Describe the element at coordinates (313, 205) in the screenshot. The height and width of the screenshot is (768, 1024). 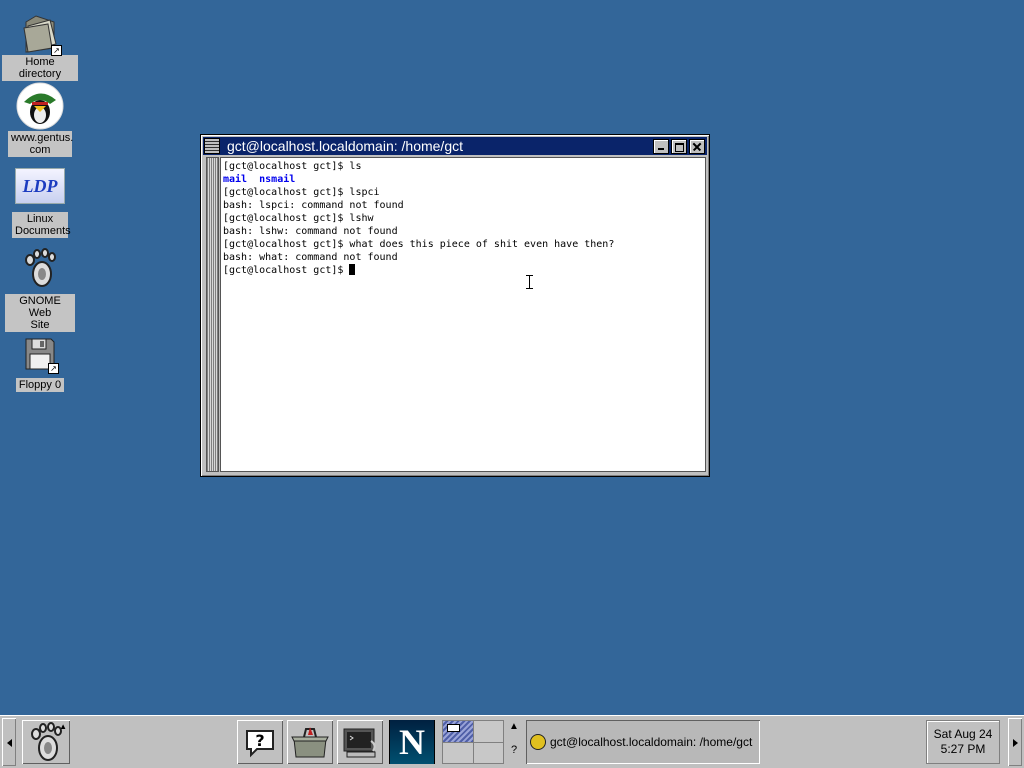
I see `terminal-line: bash: lspci: command not found` at that location.